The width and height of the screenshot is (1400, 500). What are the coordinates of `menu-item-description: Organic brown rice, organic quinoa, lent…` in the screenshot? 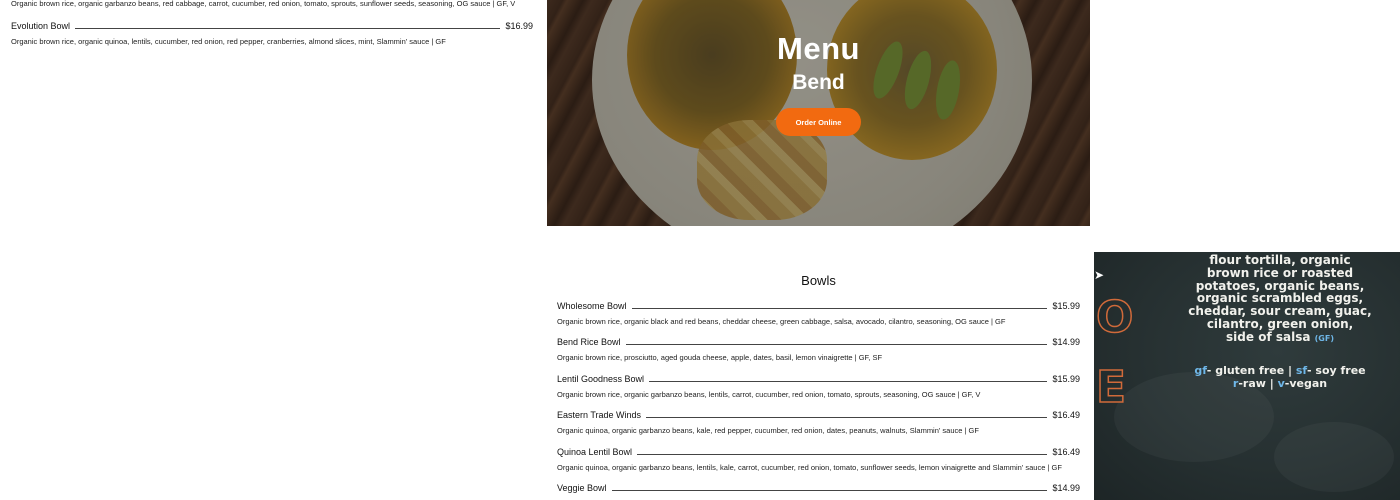 It's located at (228, 41).